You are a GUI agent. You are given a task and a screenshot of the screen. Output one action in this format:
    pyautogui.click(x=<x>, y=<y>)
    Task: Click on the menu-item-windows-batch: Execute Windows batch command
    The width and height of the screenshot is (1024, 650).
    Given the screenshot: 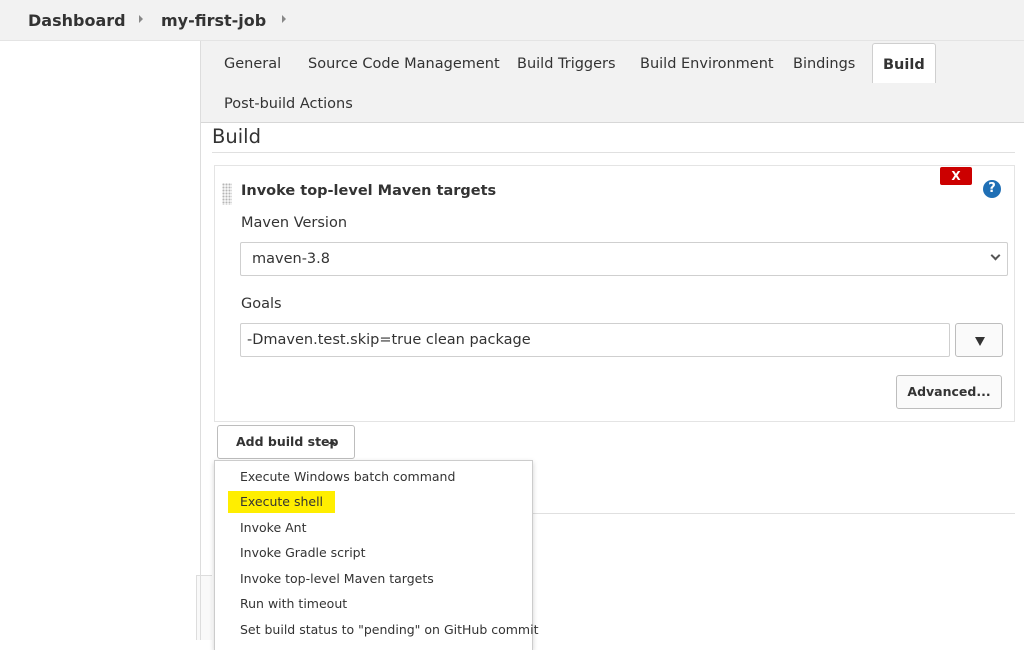 What is the action you would take?
    pyautogui.click(x=347, y=477)
    